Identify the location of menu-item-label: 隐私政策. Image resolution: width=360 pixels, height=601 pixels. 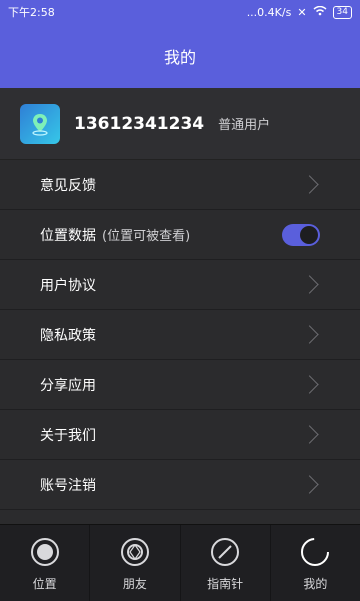
(68, 335).